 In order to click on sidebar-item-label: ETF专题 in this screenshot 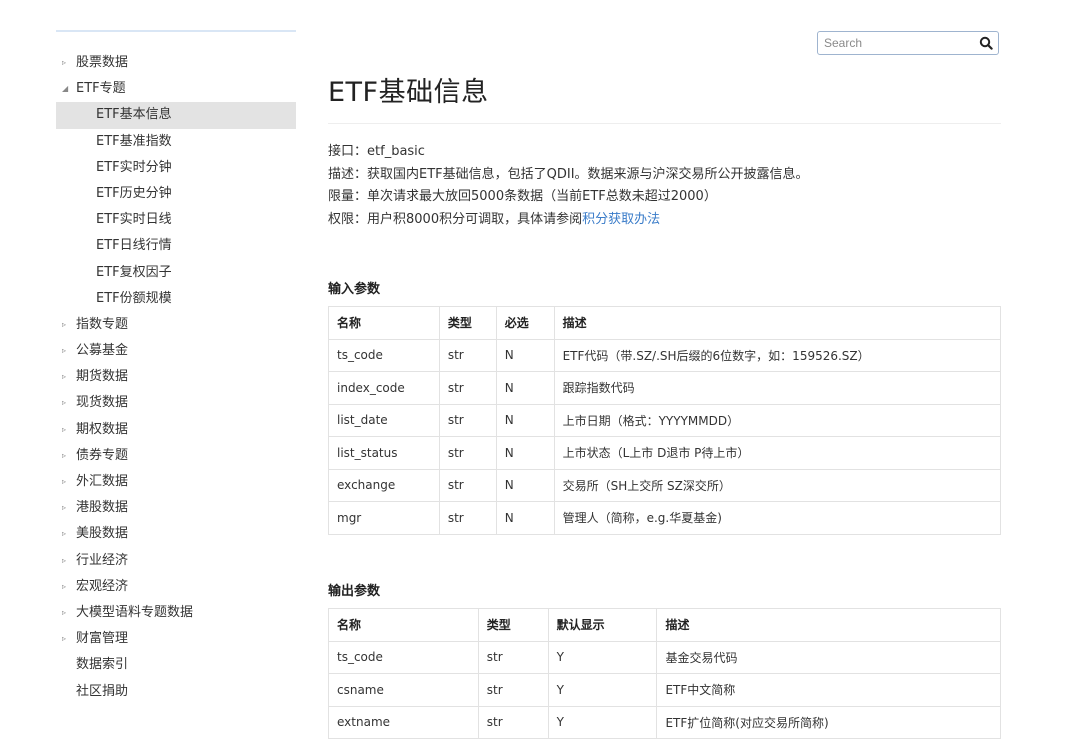, I will do `click(101, 89)`.